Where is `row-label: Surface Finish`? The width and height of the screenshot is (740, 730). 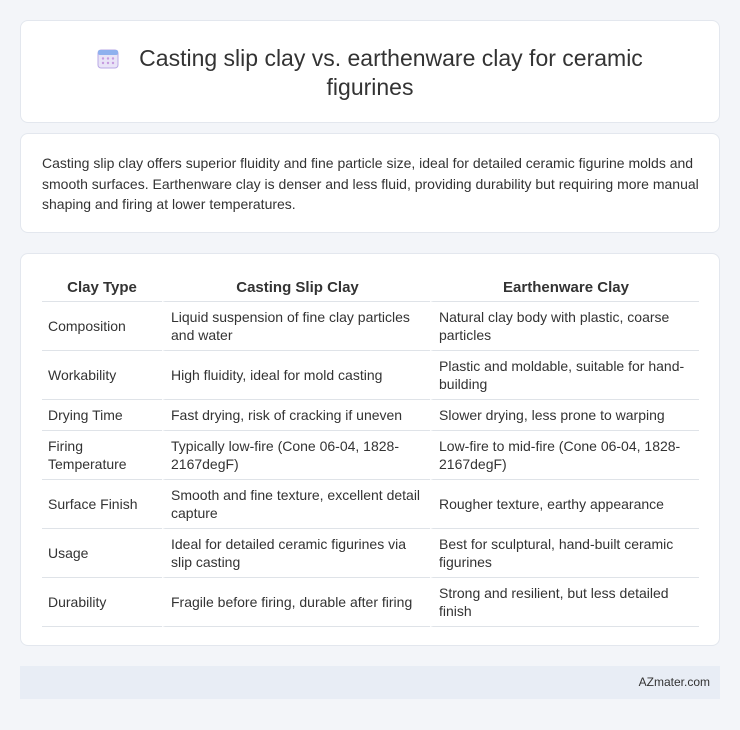 row-label: Surface Finish is located at coordinates (102, 504).